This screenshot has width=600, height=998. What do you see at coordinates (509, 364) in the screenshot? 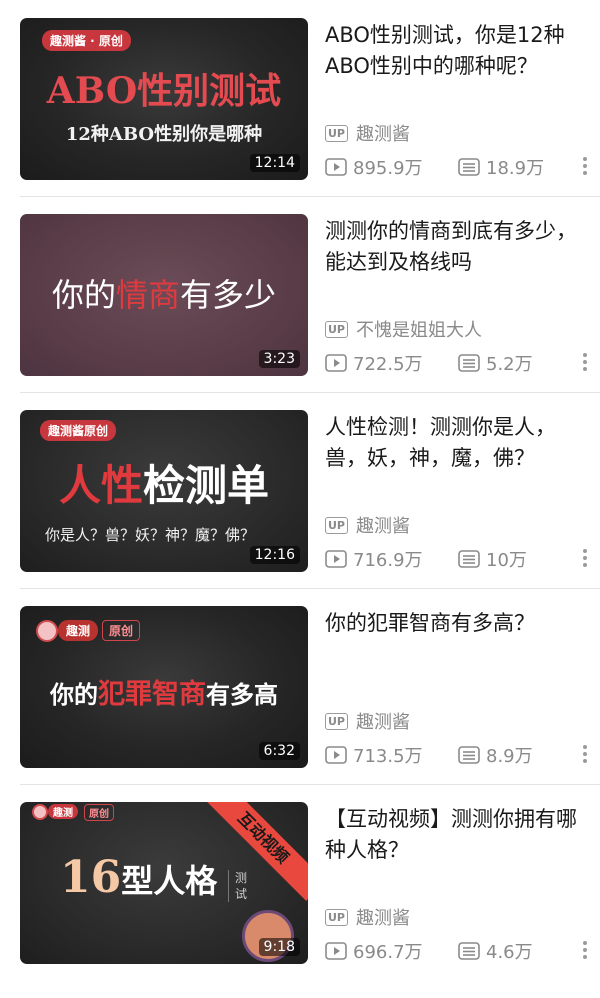
I see `comments-count: 5.2万` at bounding box center [509, 364].